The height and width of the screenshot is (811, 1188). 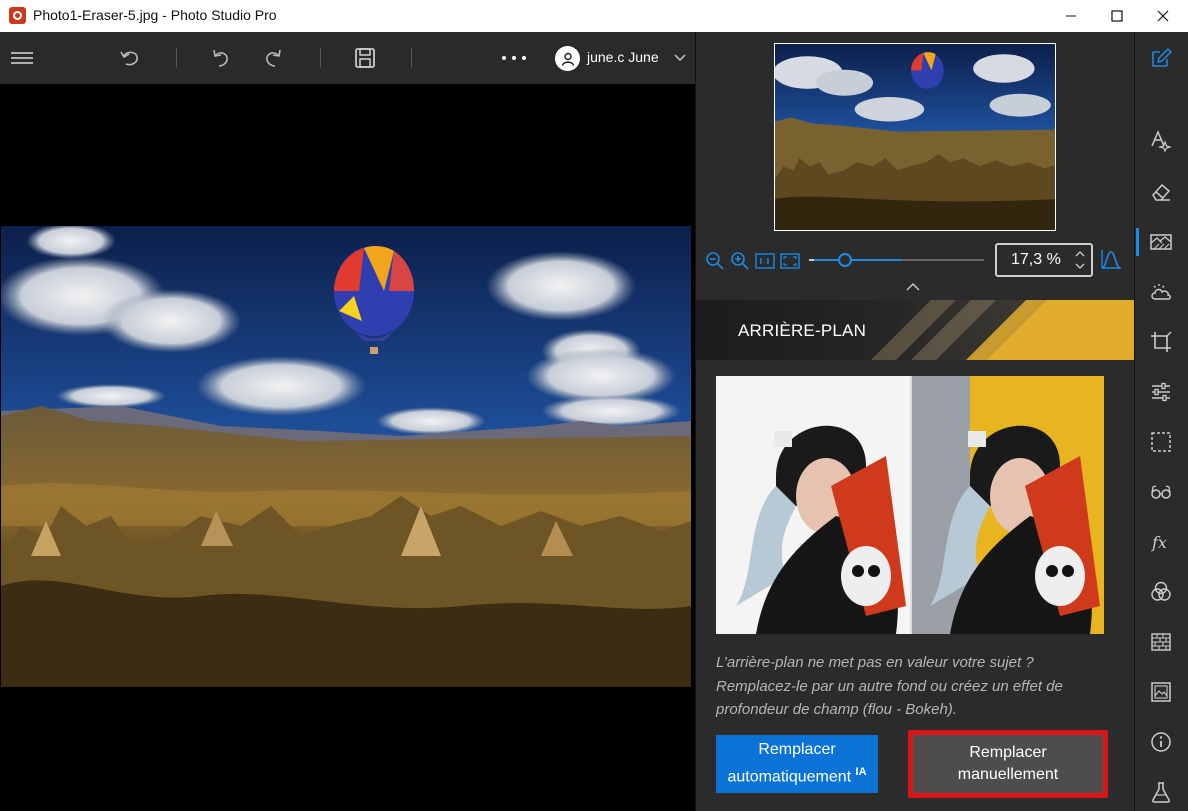 I want to click on selection-tool-button, so click(x=1161, y=442).